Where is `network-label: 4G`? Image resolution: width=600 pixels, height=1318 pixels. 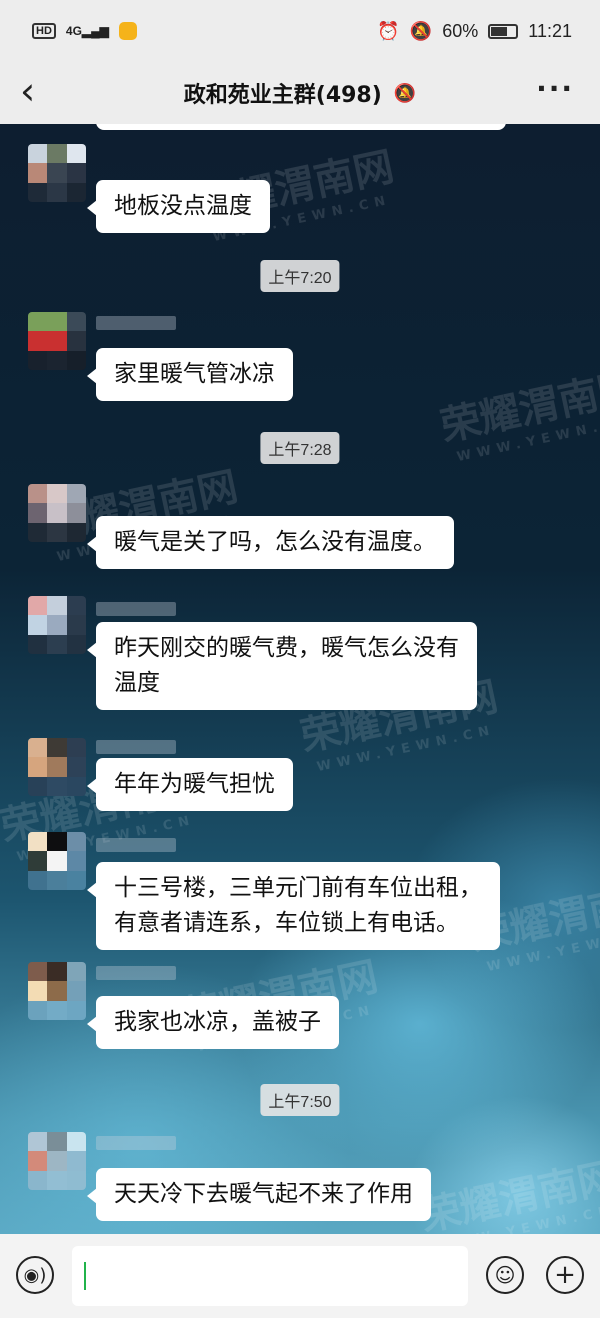
network-label: 4G is located at coordinates (73, 31).